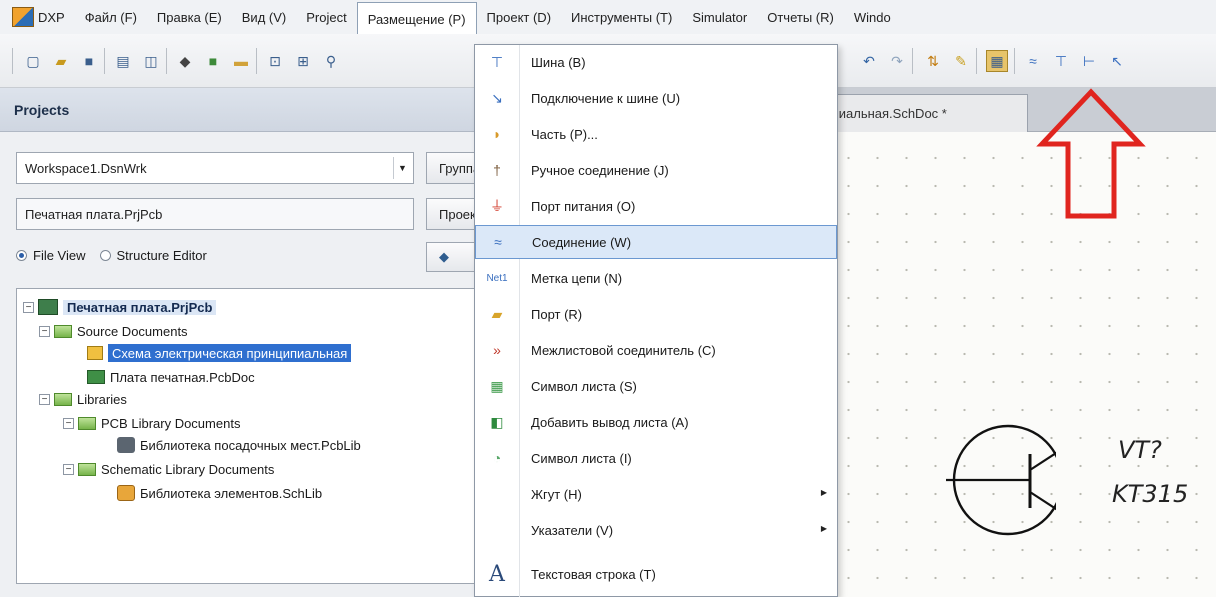 The height and width of the screenshot is (597, 1216). I want to click on print-icon: ▤, so click(123, 61).